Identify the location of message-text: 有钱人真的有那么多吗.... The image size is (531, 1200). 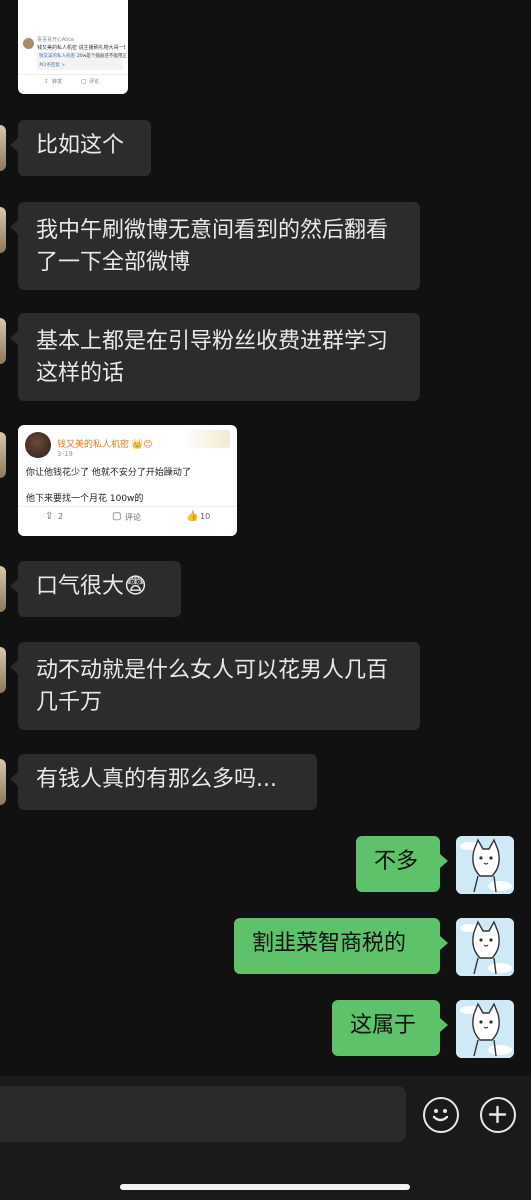
(156, 779).